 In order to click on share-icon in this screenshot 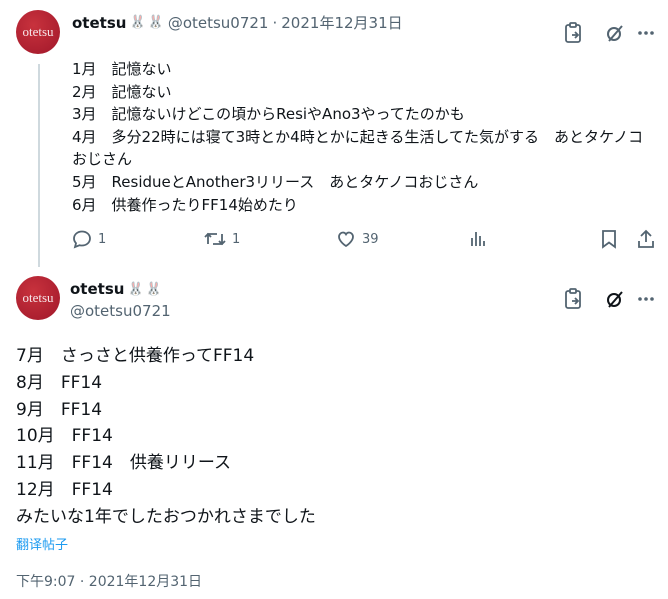, I will do `click(646, 239)`.